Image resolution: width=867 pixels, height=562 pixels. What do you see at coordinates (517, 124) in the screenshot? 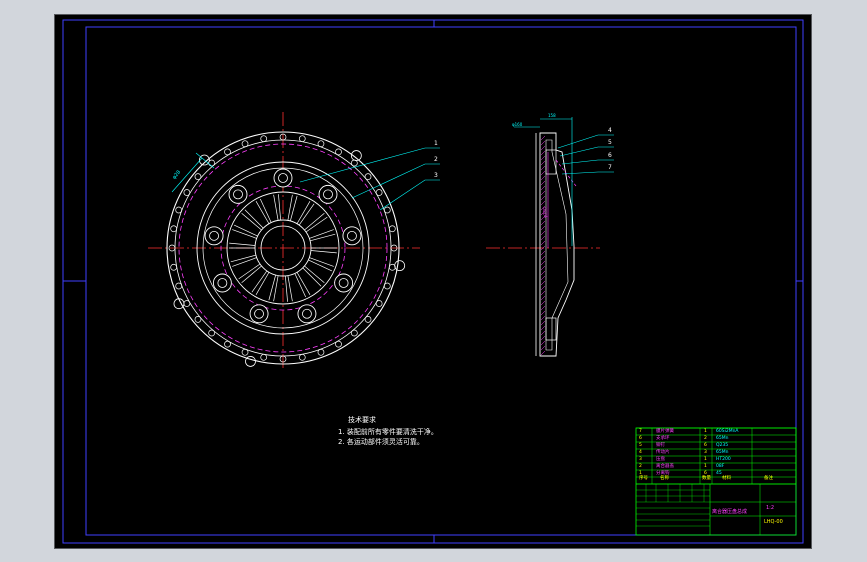
I see `side-dimension-left: φ160` at bounding box center [517, 124].